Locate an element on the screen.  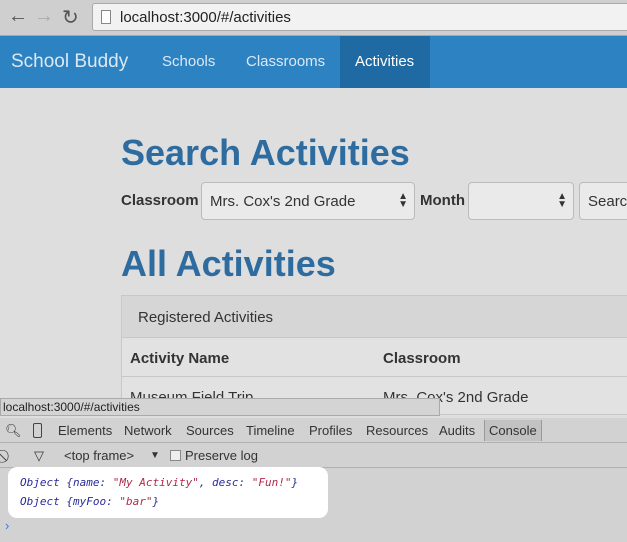
console-toolbar: ⃠ ▽ <top frame> ▼ Preserve log is located at coordinates (313, 455).